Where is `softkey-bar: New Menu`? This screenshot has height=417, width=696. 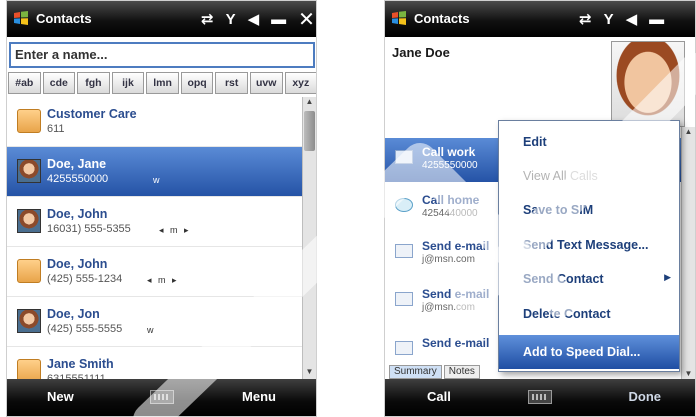
softkey-bar: New Menu is located at coordinates (161, 397).